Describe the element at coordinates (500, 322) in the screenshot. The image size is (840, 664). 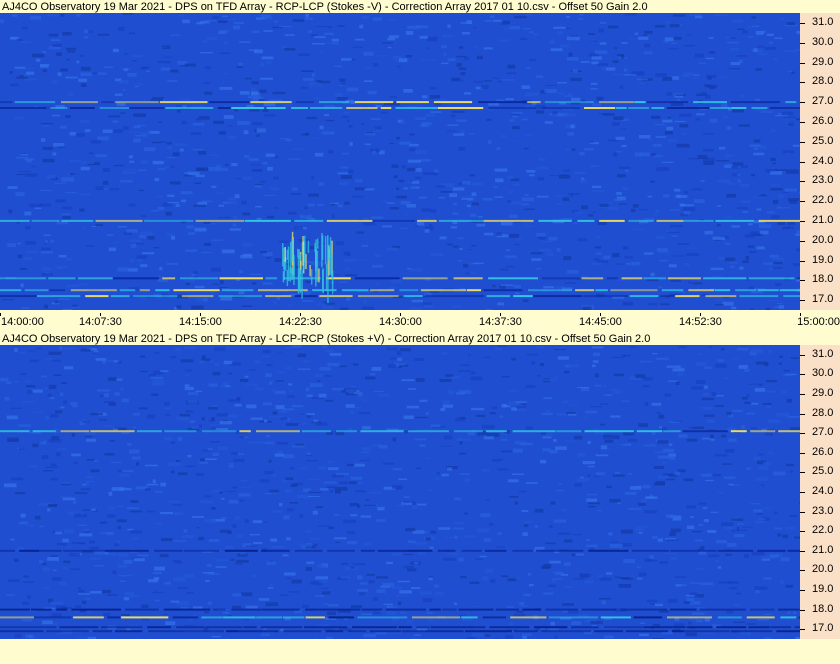
I see `x-tick-label: 14:37:30` at that location.